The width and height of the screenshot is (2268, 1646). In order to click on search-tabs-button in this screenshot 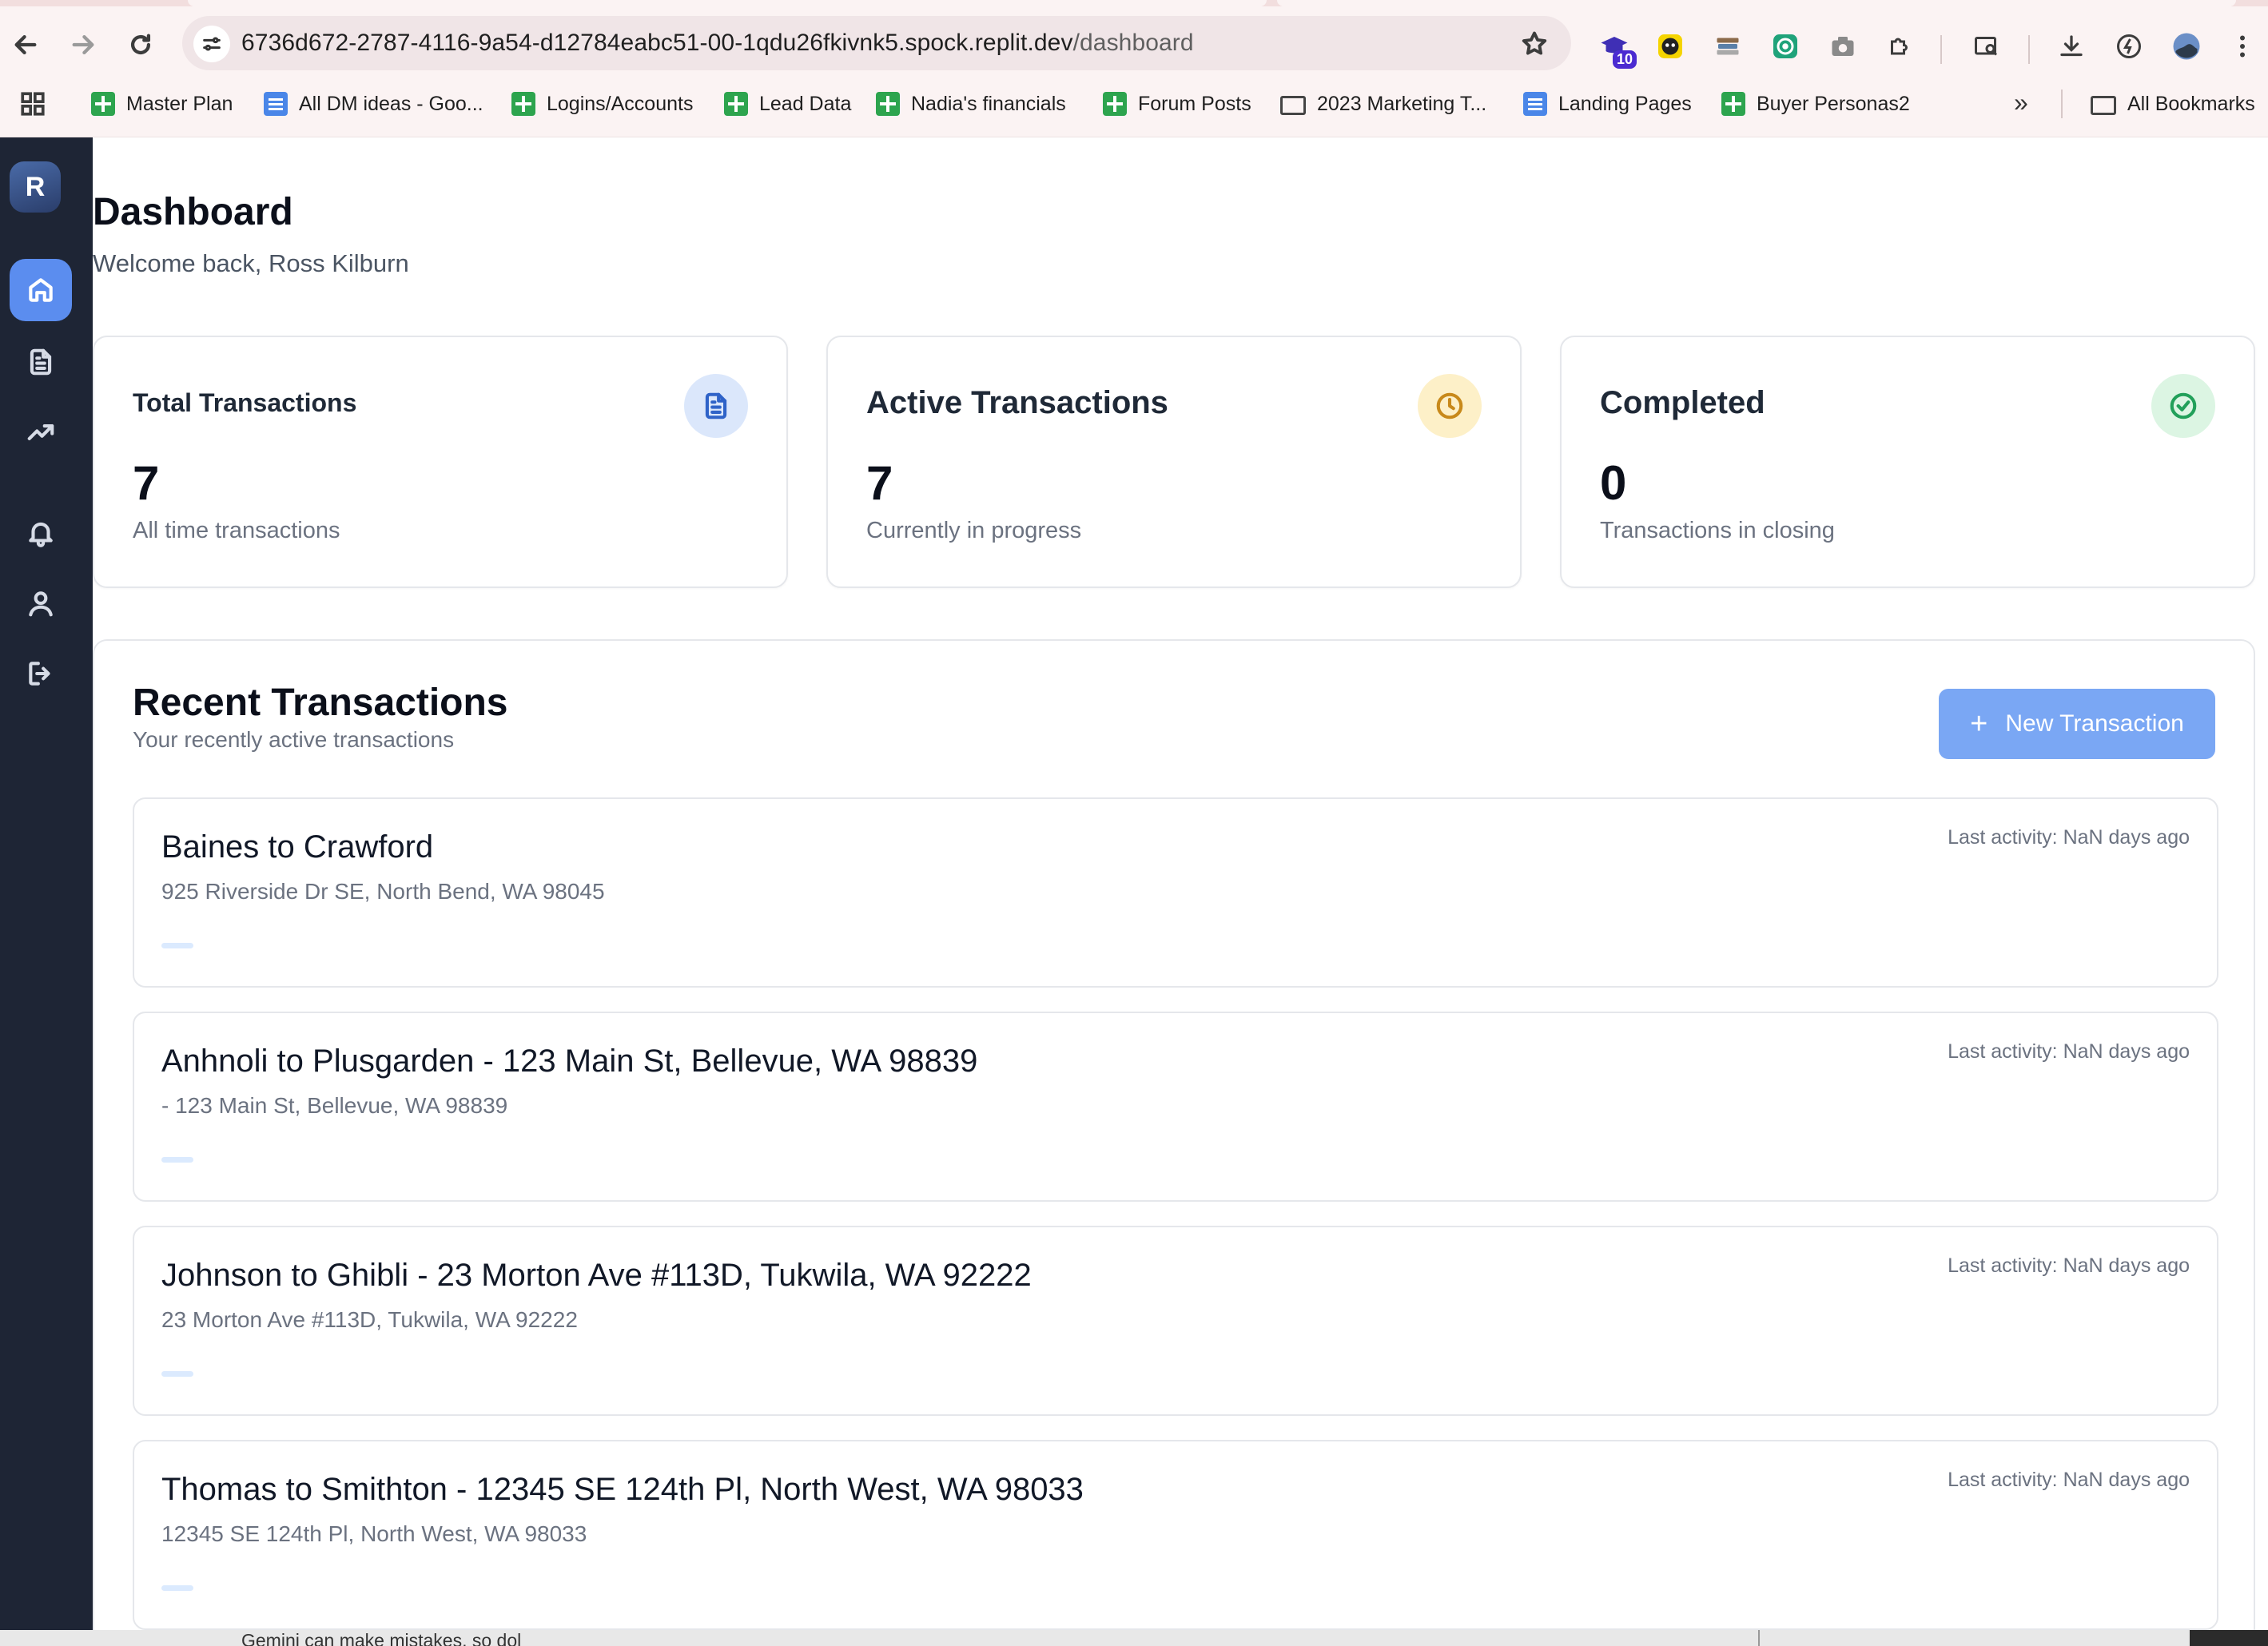, I will do `click(1987, 46)`.